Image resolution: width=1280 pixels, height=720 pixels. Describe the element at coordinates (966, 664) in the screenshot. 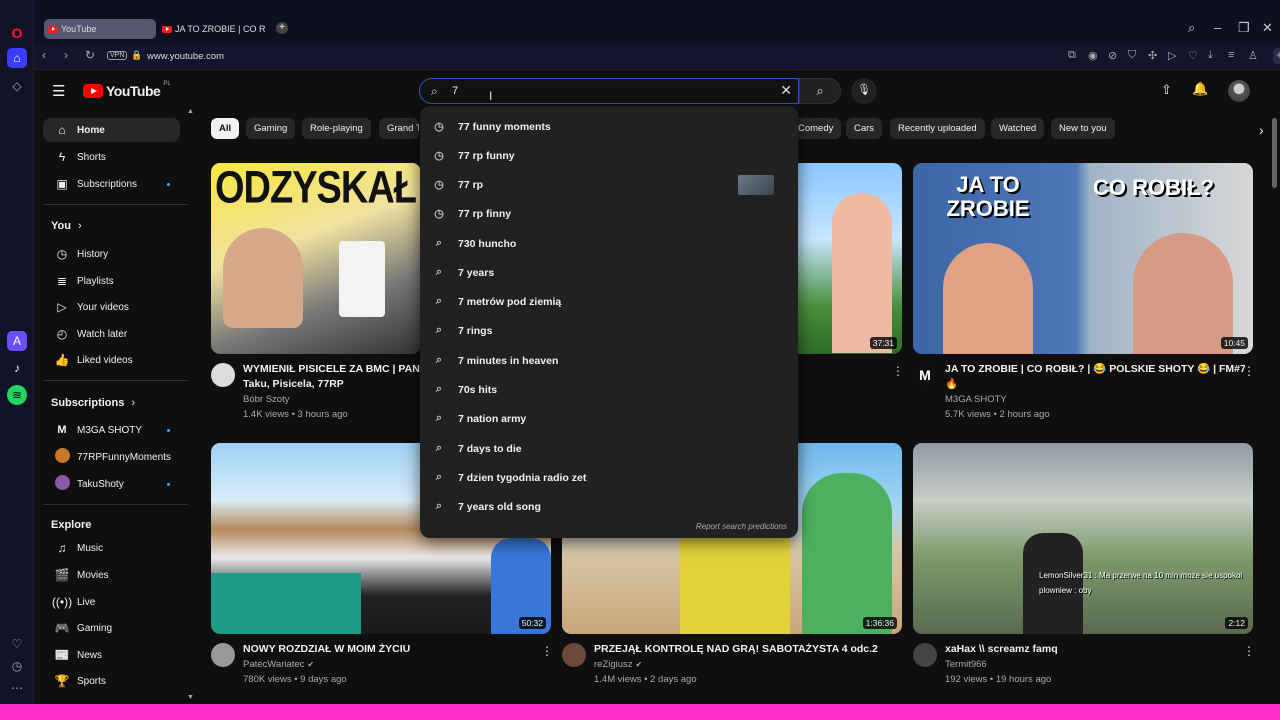

I see `channel-name: Termit966` at that location.